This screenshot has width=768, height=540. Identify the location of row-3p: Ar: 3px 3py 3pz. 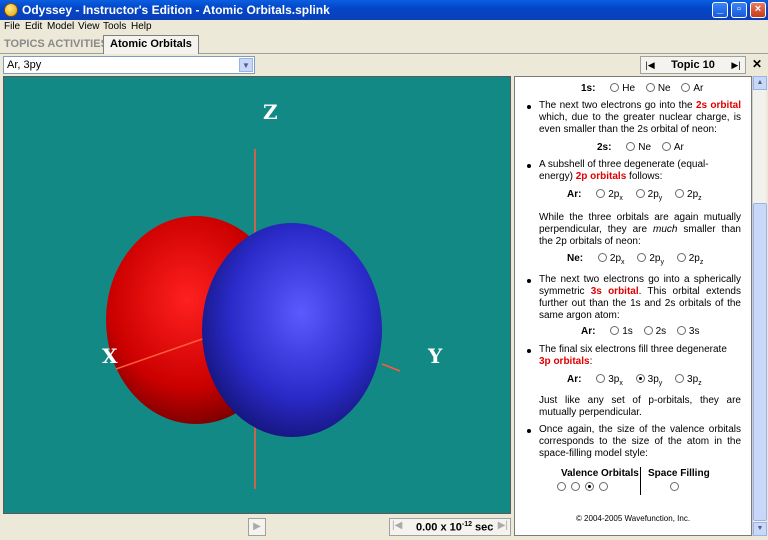
(634, 380).